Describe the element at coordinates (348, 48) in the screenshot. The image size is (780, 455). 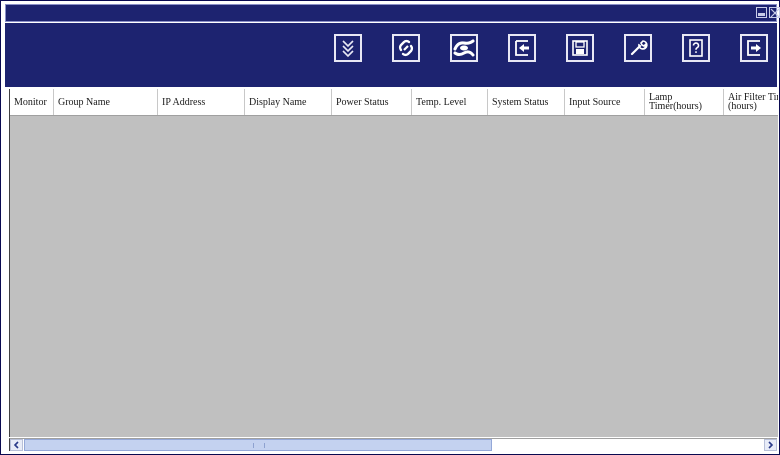
I see `expand-down-icon` at that location.